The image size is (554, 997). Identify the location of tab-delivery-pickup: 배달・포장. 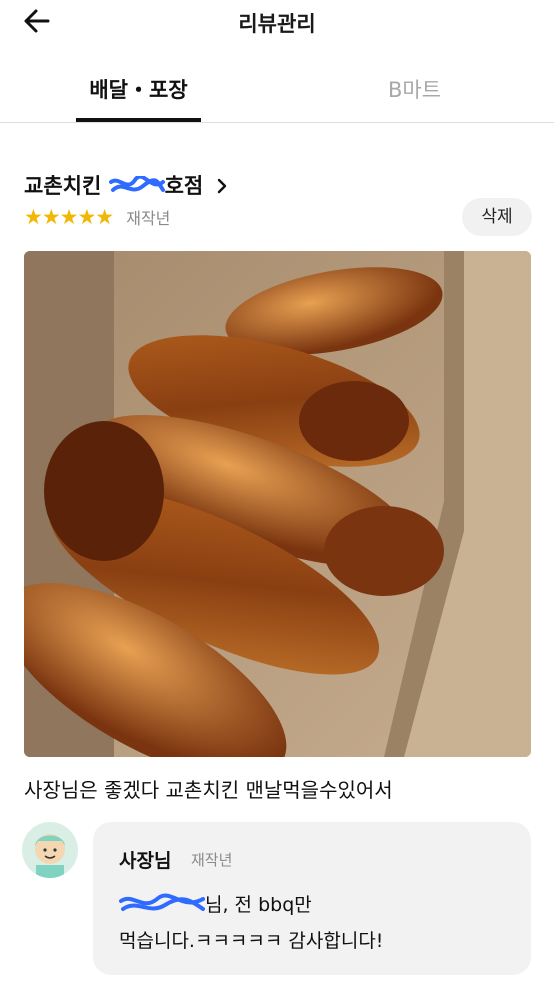
(138, 98).